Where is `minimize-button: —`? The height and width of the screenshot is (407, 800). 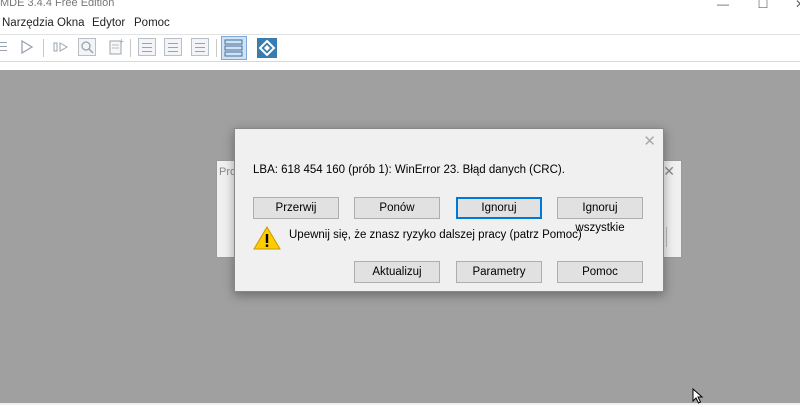
minimize-button: — is located at coordinates (723, 6).